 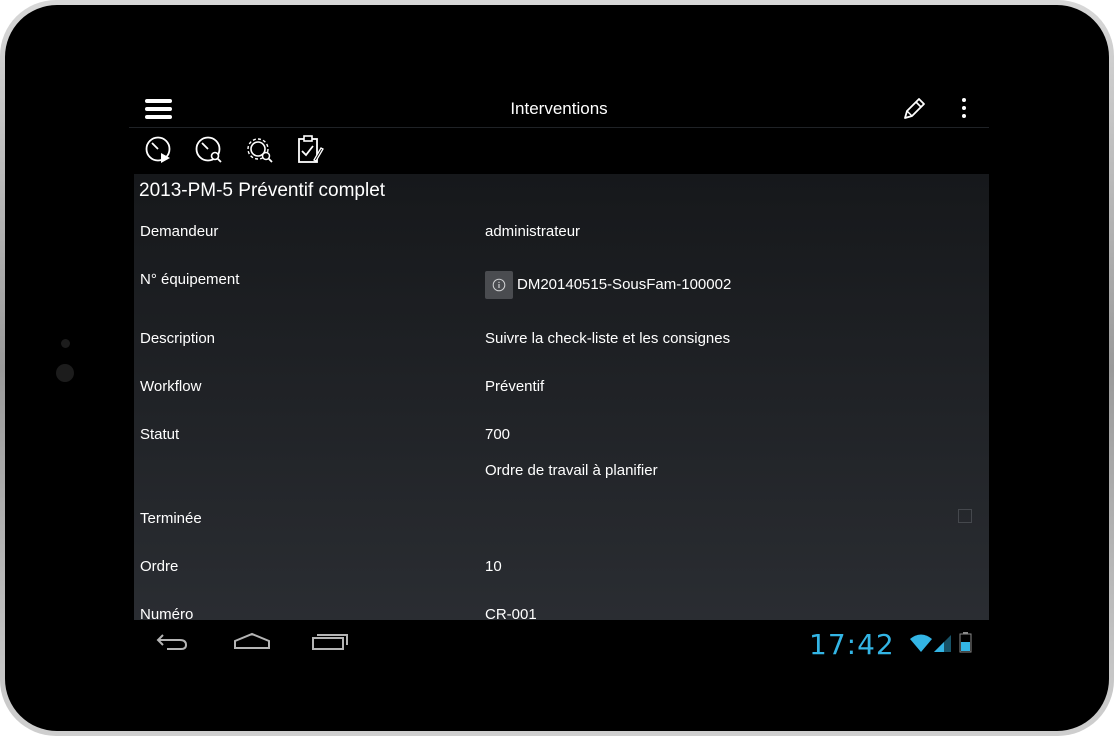 What do you see at coordinates (178, 338) in the screenshot?
I see `description-label: Description` at bounding box center [178, 338].